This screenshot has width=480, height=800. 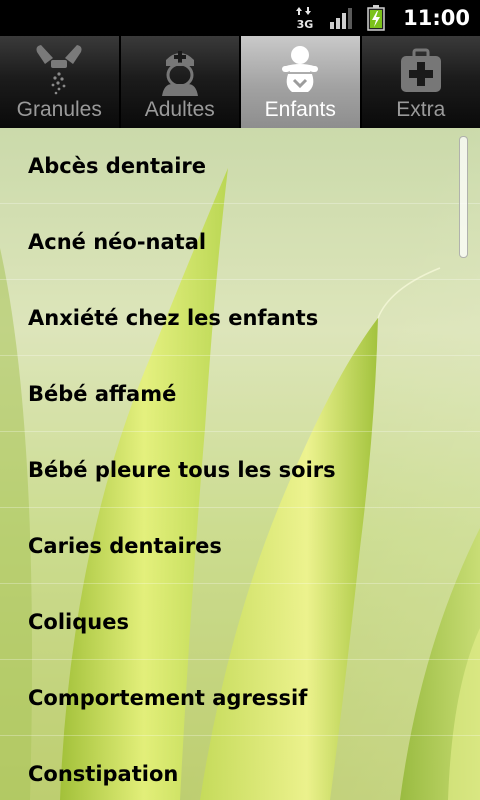 What do you see at coordinates (305, 24) in the screenshot?
I see `network-type-label: 3G` at bounding box center [305, 24].